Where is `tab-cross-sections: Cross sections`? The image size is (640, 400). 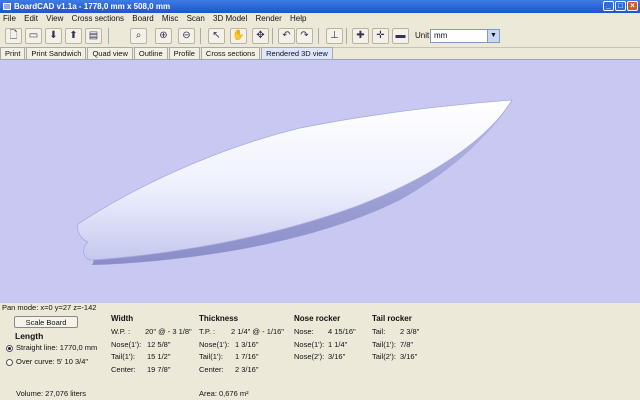 tab-cross-sections: Cross sections is located at coordinates (230, 53).